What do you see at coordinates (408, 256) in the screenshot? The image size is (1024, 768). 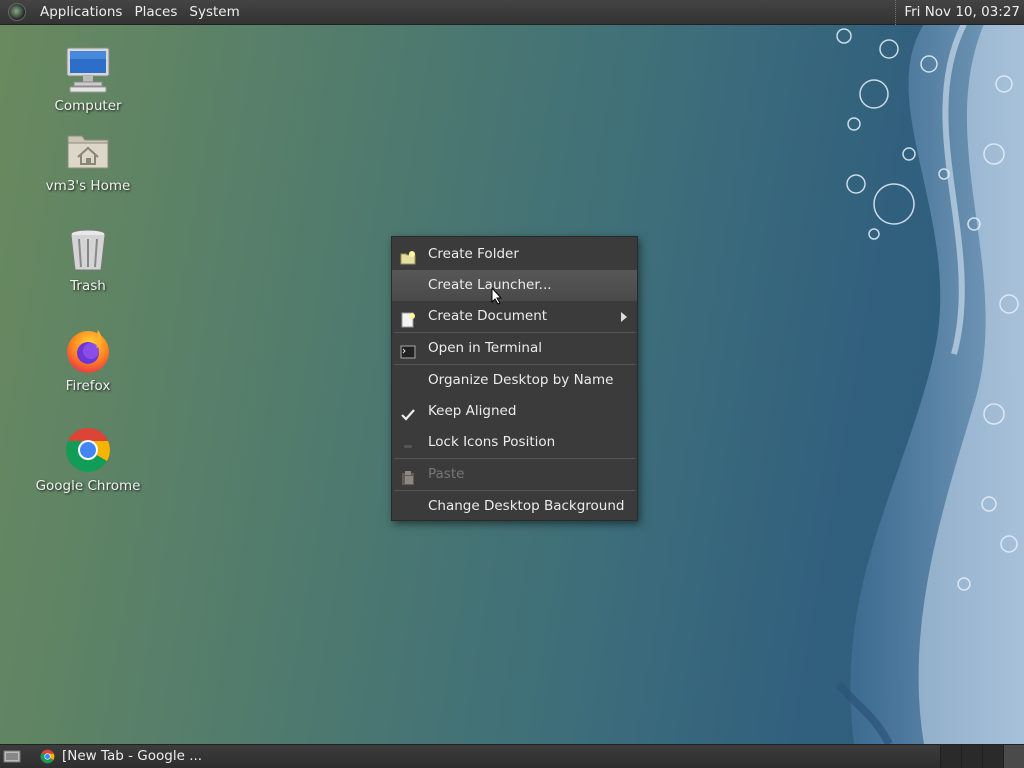 I see `folder-new-icon` at bounding box center [408, 256].